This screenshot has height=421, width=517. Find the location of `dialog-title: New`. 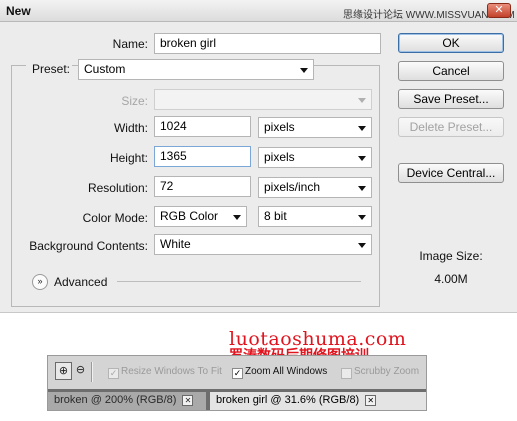

dialog-title: New is located at coordinates (18, 11).